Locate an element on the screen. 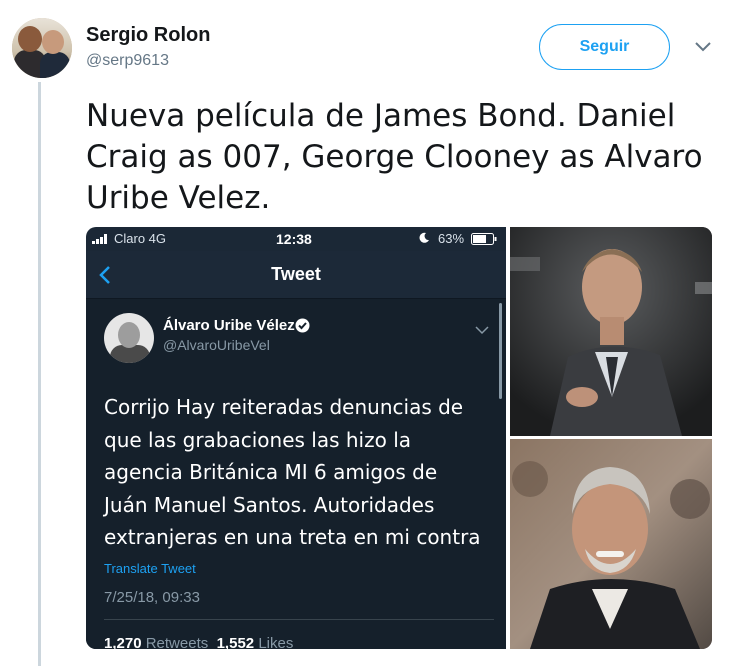 The image size is (742, 666). photo-craig is located at coordinates (611, 331).